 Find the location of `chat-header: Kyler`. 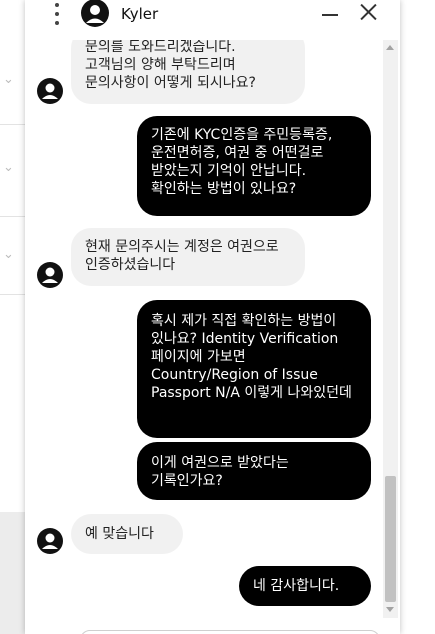

chat-header: Kyler is located at coordinates (212, 20).